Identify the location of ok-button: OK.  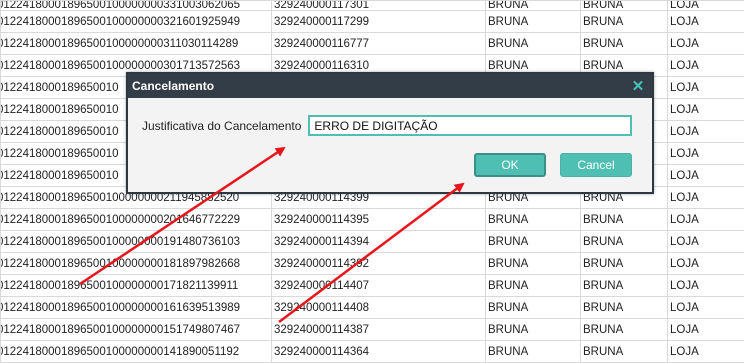
(510, 165).